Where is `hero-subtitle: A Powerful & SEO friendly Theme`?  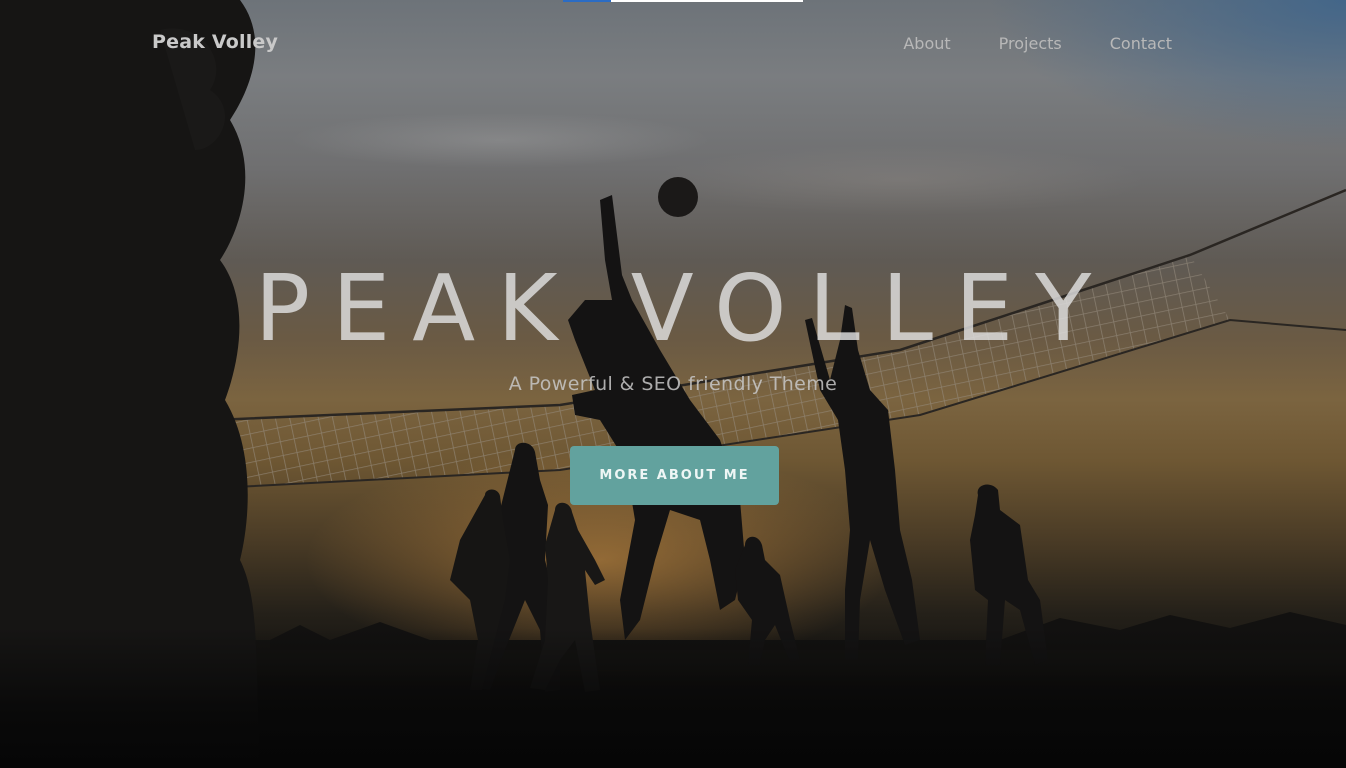 hero-subtitle: A Powerful & SEO friendly Theme is located at coordinates (673, 384).